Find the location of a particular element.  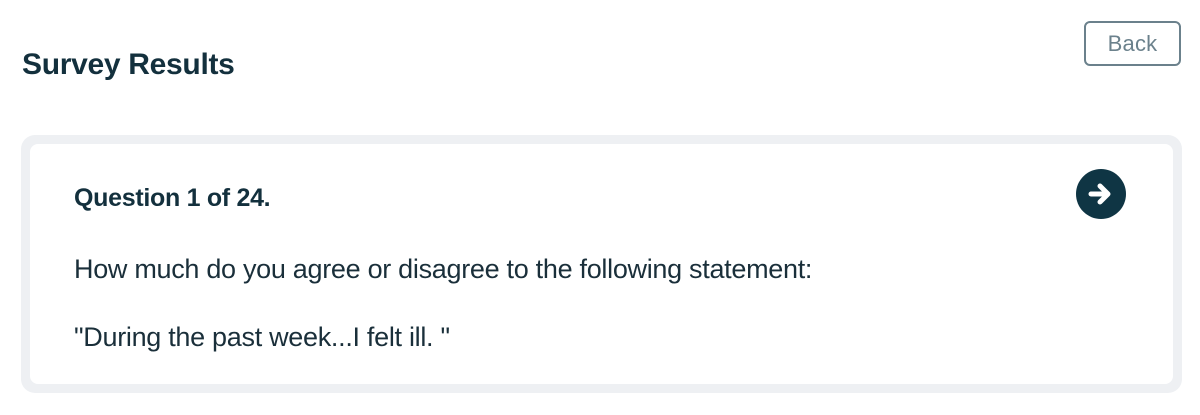

question-statement: "During the past week...I felt ill. " is located at coordinates (262, 337).